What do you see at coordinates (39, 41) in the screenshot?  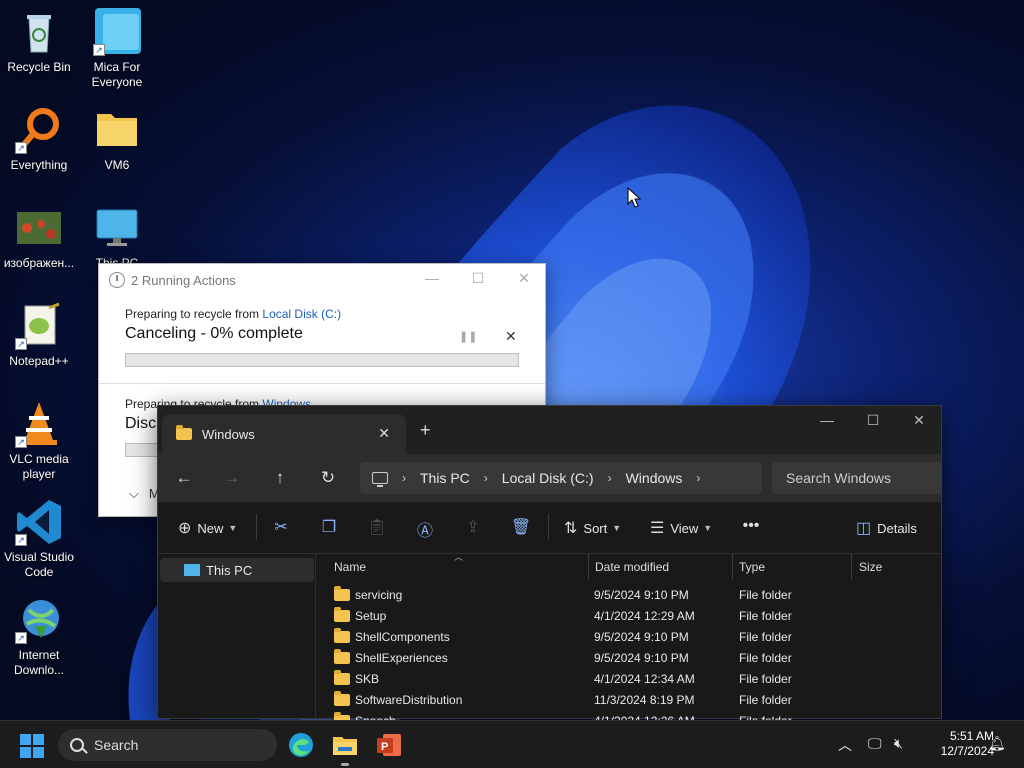 I see `desktop-icon-recycle-bin: Recycle Bin` at bounding box center [39, 41].